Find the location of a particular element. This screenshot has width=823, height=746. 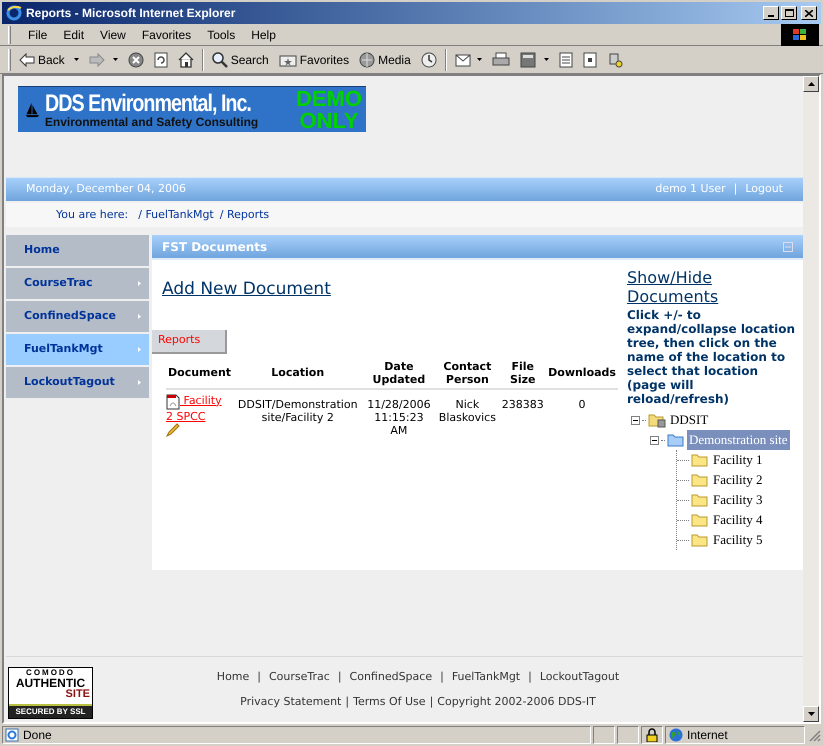

maximize-button is located at coordinates (789, 13).